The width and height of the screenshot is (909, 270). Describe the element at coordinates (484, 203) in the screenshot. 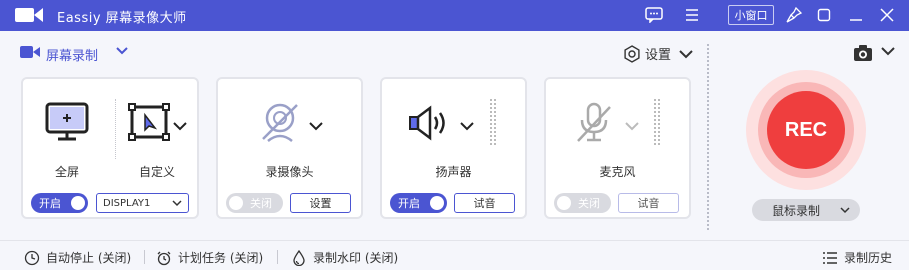

I see `speaker-test-button: 试音` at that location.